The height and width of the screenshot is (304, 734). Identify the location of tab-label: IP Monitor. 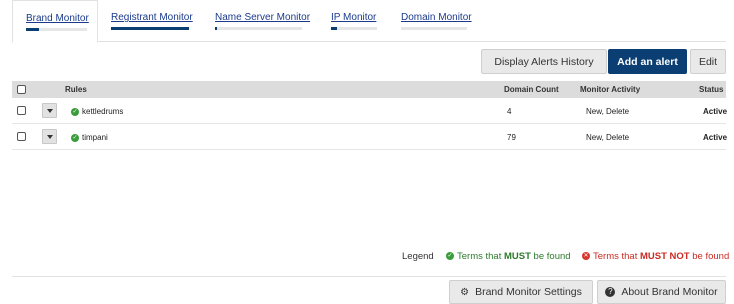
(354, 17).